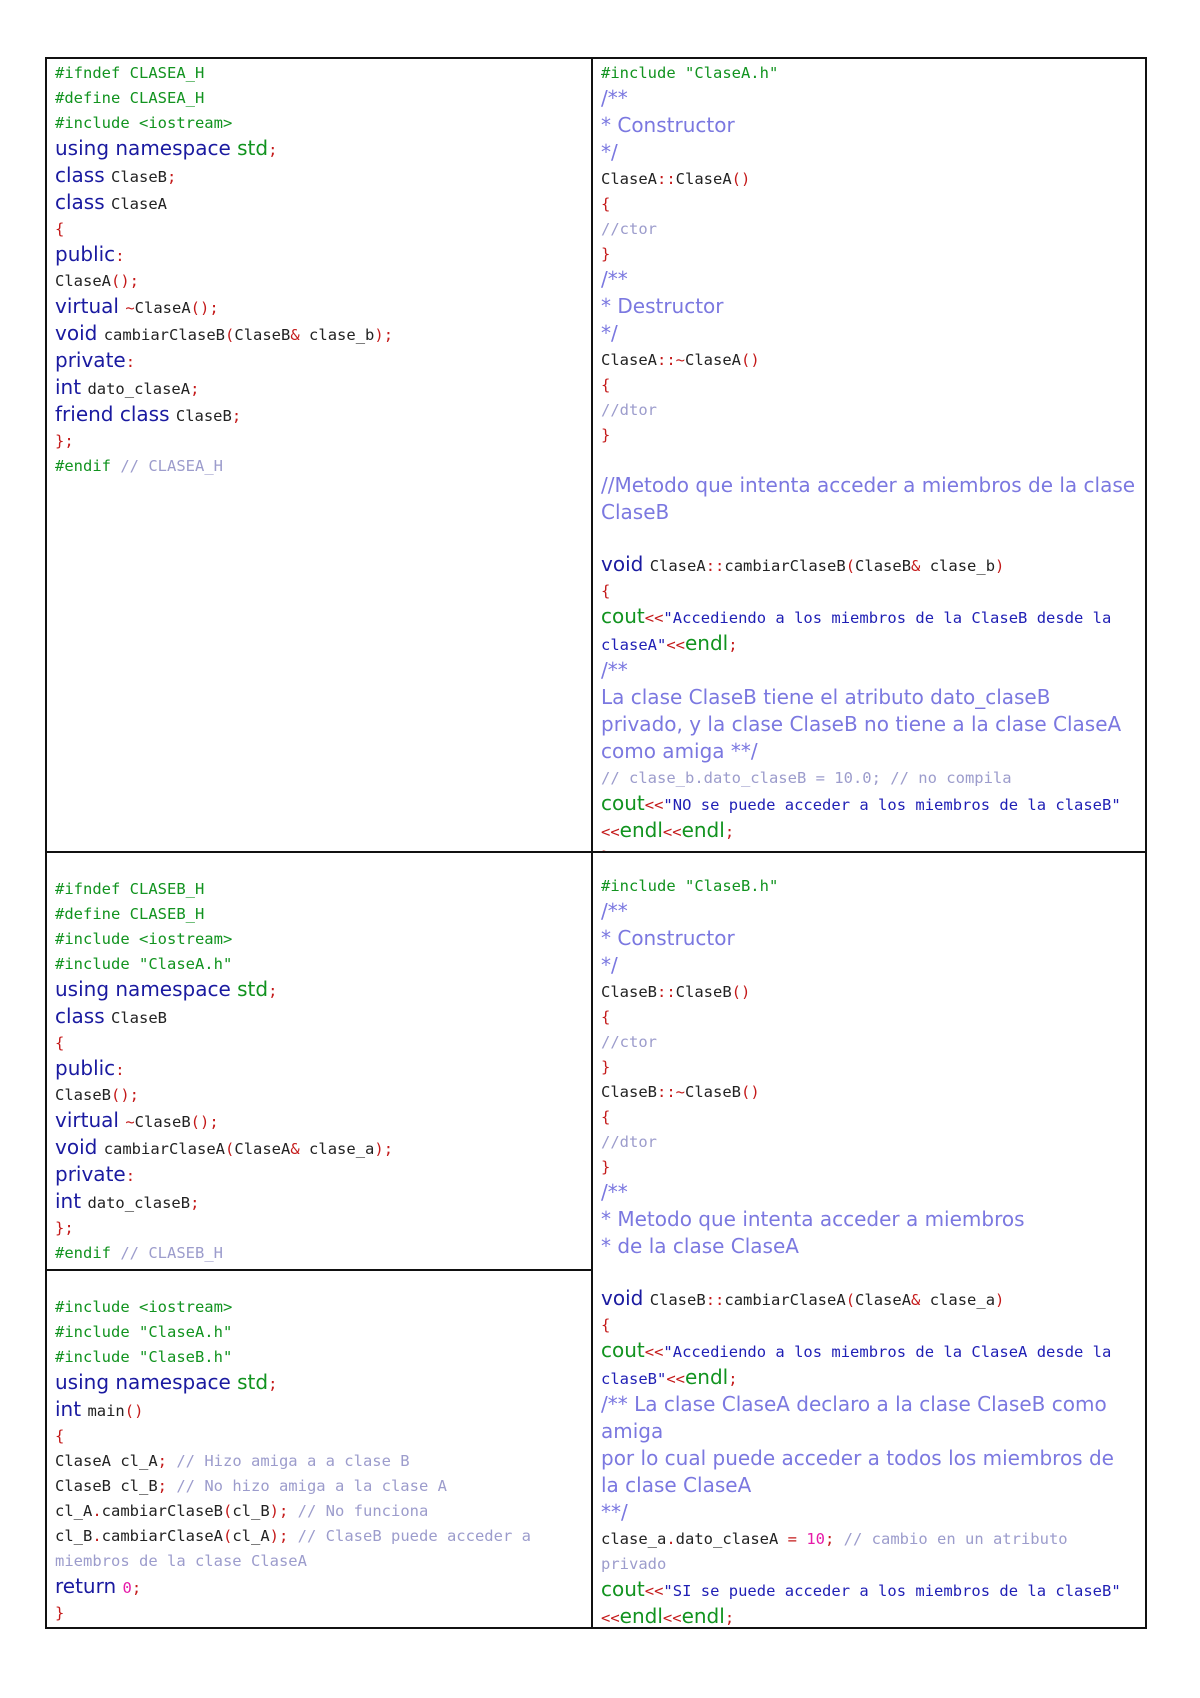 Image resolution: width=1200 pixels, height=1698 pixels. What do you see at coordinates (319, 203) in the screenshot?
I see `code-line: class ClaseA` at bounding box center [319, 203].